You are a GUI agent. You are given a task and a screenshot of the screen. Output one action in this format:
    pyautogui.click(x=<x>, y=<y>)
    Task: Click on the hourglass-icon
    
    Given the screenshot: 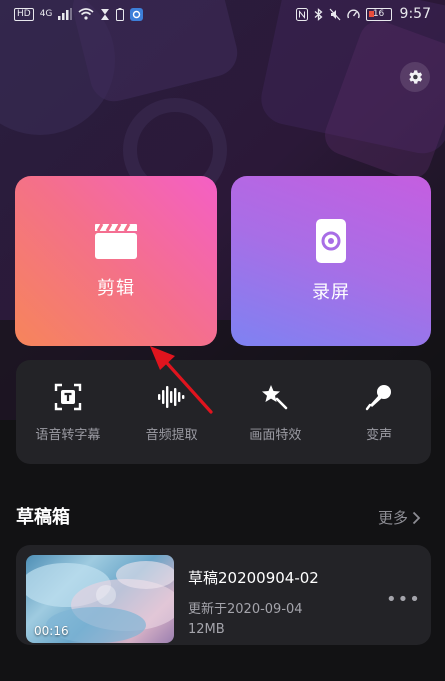 What is the action you would take?
    pyautogui.click(x=105, y=14)
    